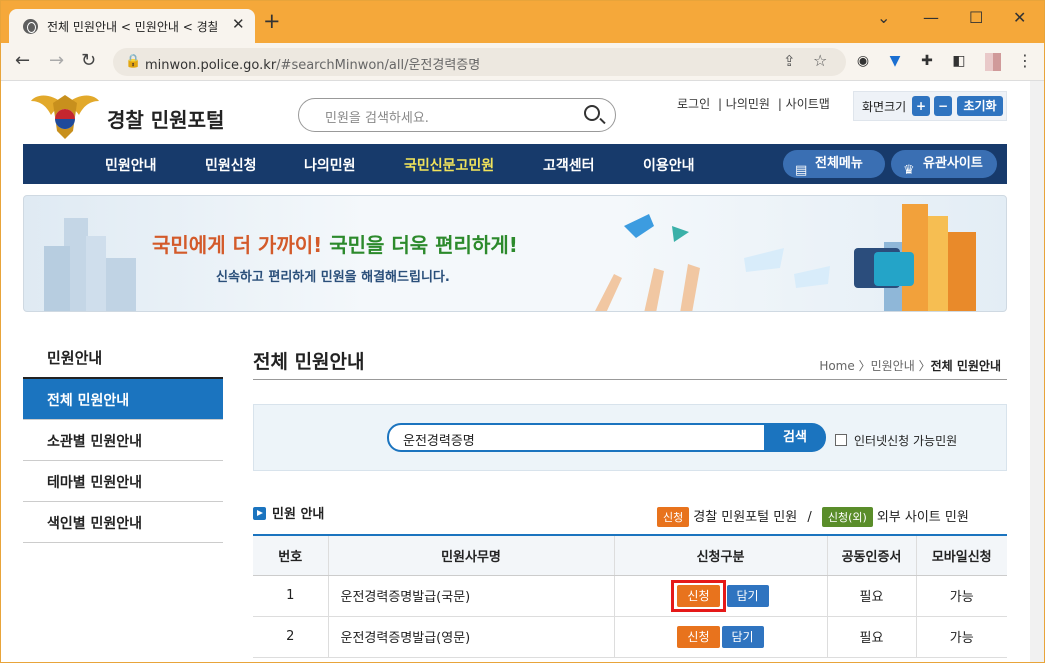  I want to click on sitemap-link: | 사이트맵, so click(804, 104).